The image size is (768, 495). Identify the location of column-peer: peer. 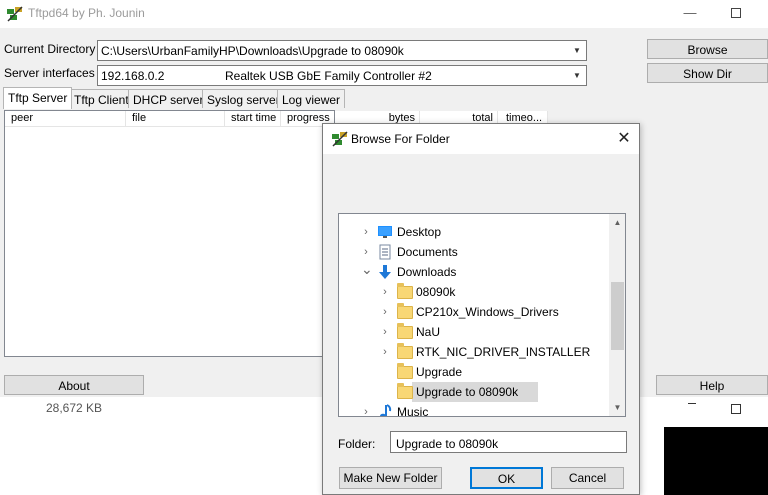
(65, 119).